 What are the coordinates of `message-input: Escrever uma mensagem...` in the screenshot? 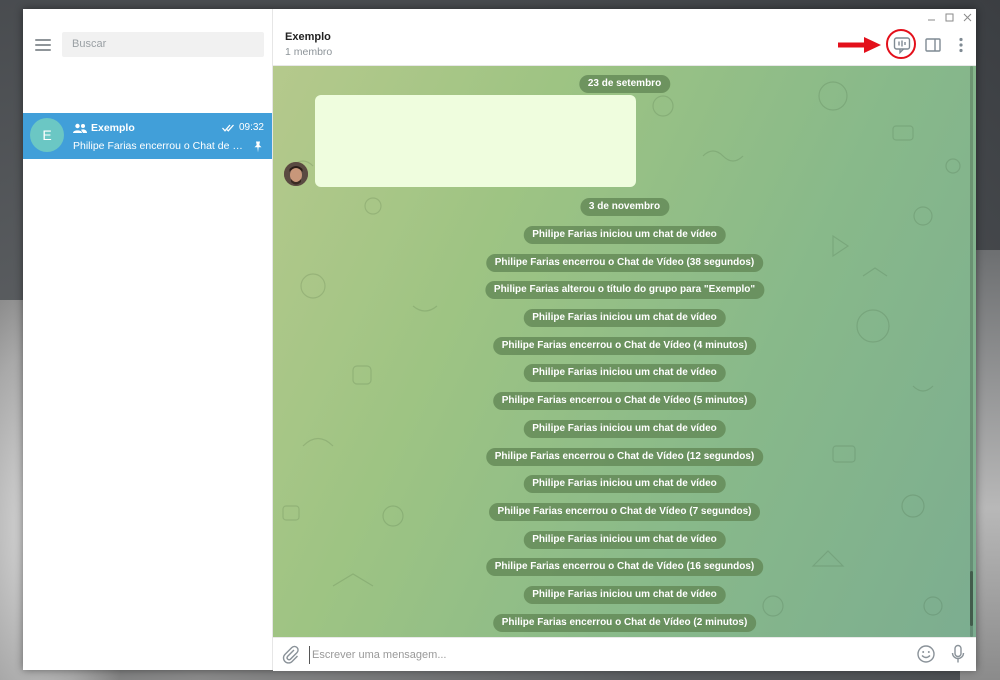 It's located at (605, 655).